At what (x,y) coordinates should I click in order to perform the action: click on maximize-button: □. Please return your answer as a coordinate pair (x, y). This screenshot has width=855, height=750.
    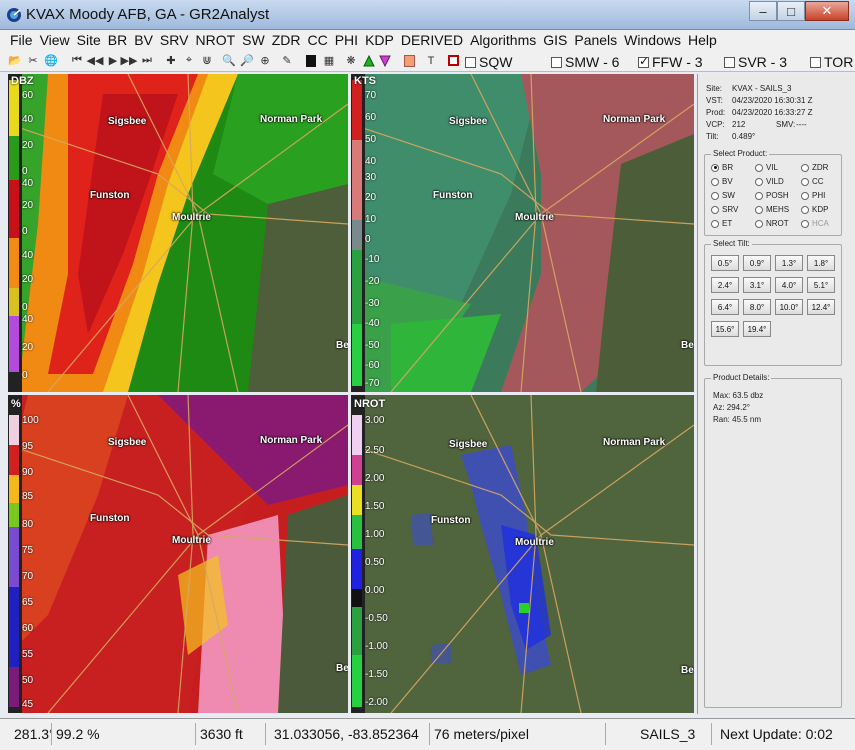
    Looking at the image, I should click on (791, 11).